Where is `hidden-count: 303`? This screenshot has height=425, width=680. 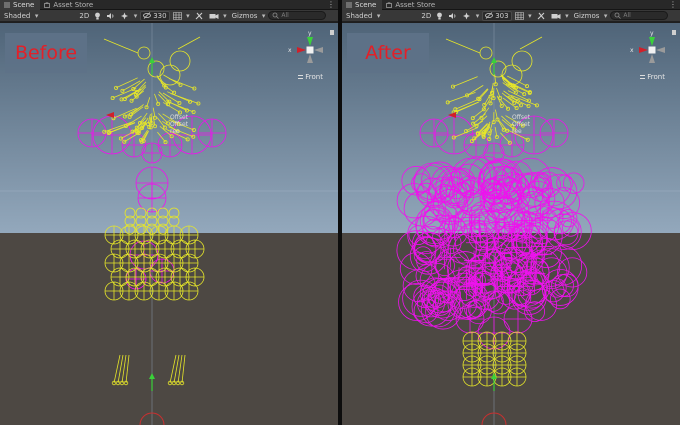 hidden-count: 303 is located at coordinates (502, 15).